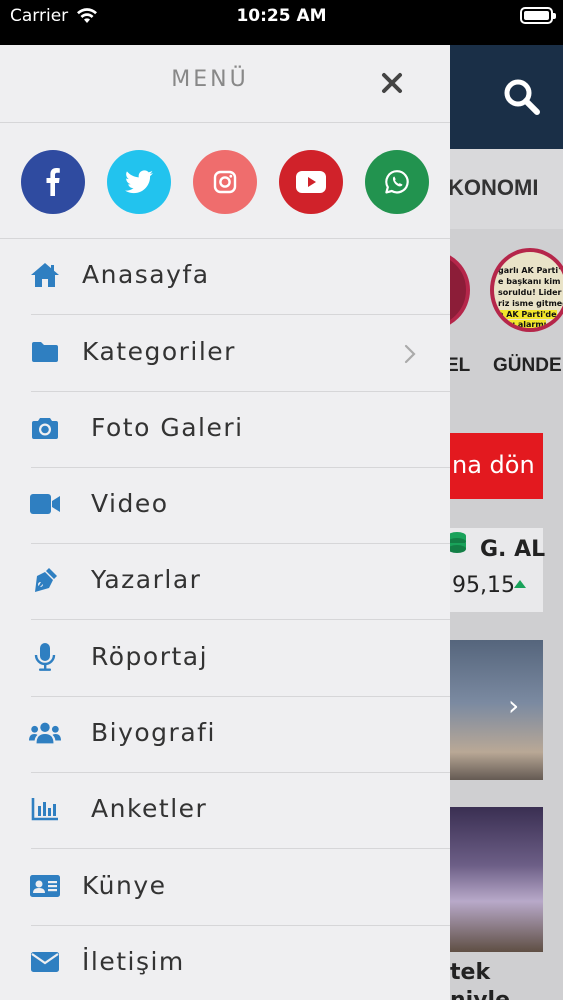  Describe the element at coordinates (410, 354) in the screenshot. I see `chevron-right-icon` at that location.